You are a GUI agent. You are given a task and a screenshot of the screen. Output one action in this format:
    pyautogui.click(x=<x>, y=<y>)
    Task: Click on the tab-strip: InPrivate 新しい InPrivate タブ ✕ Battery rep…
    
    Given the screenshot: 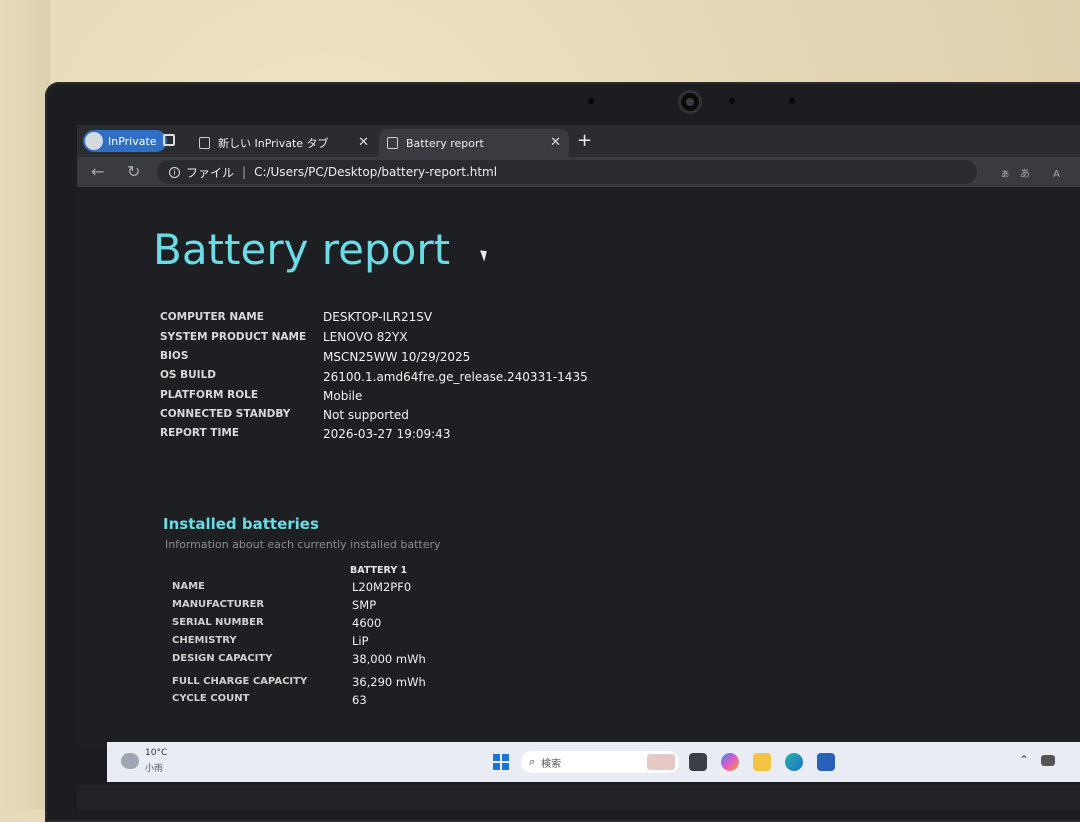 What is the action you would take?
    pyautogui.click(x=578, y=141)
    